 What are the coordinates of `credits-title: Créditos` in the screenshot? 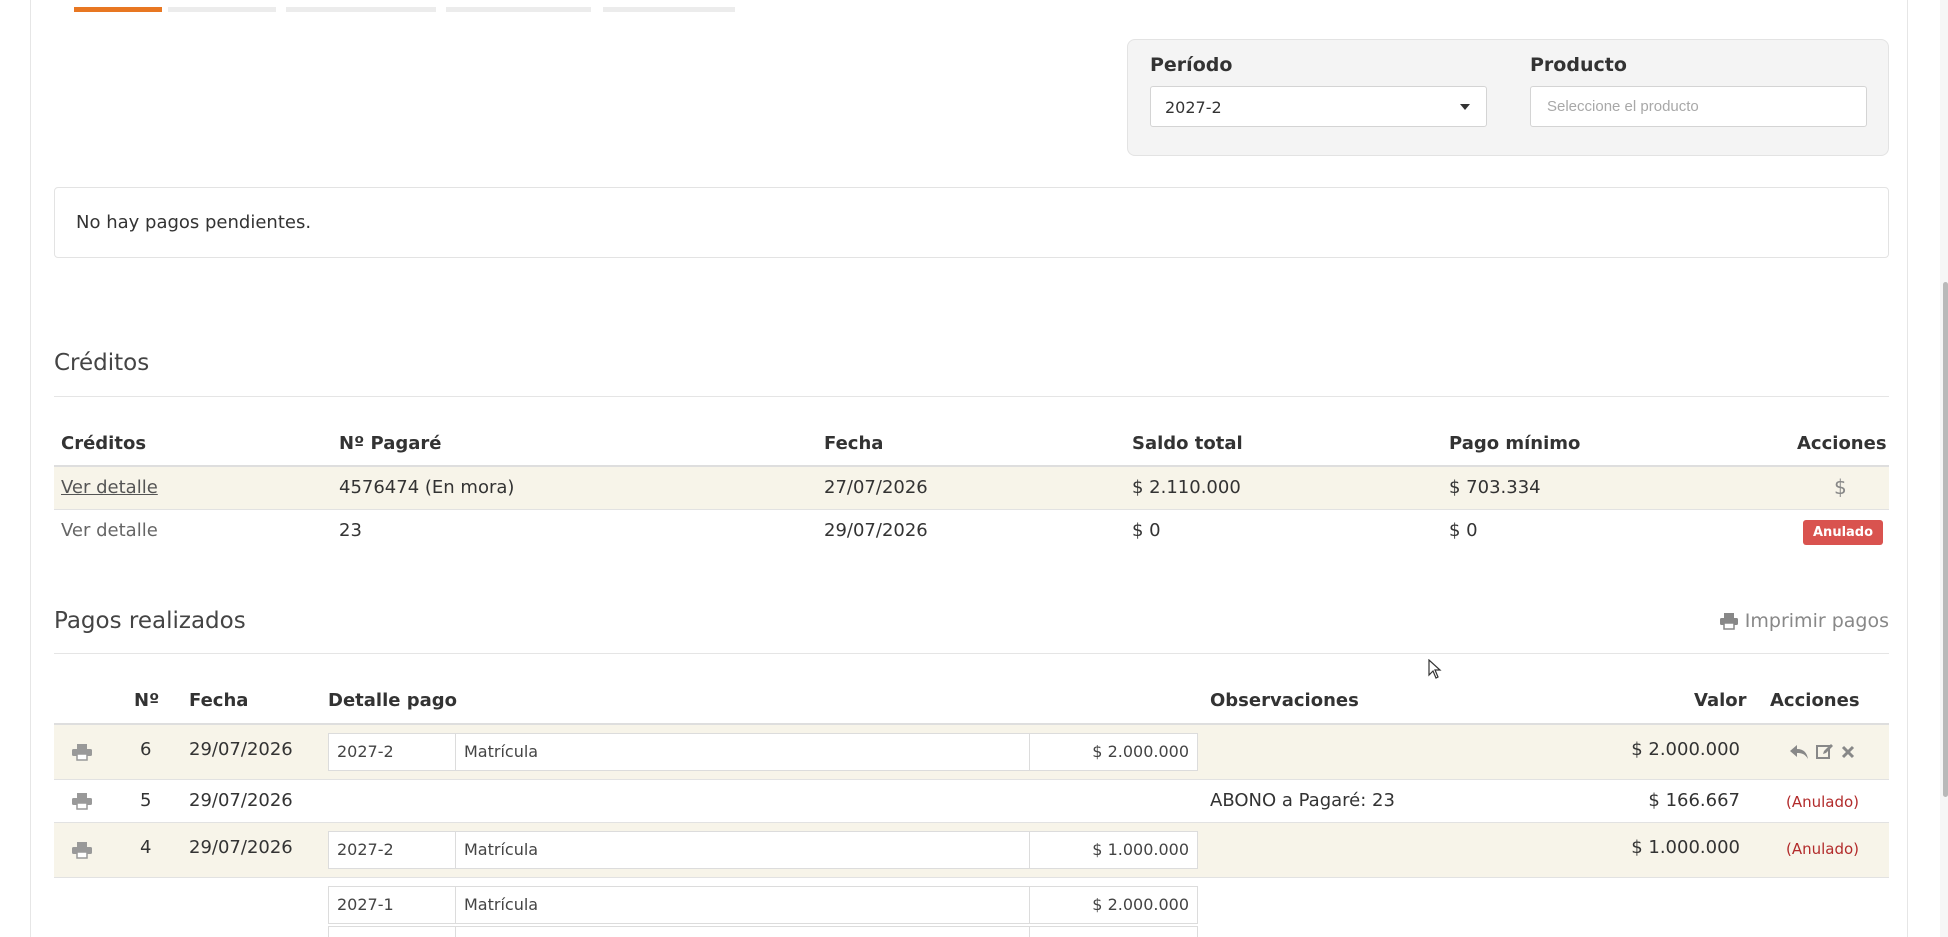 It's located at (102, 363).